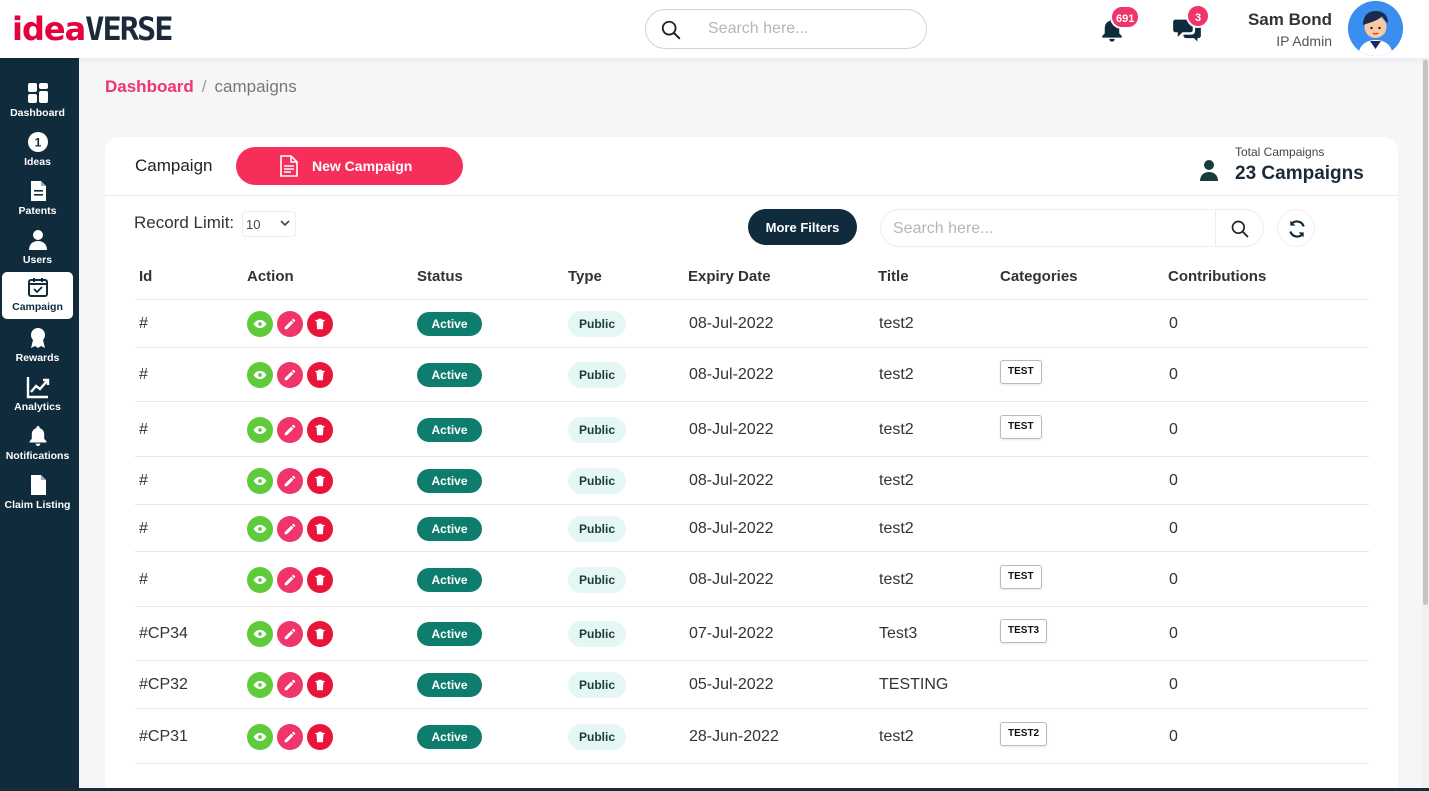  What do you see at coordinates (893, 276) in the screenshot?
I see `column-header-title: Title` at bounding box center [893, 276].